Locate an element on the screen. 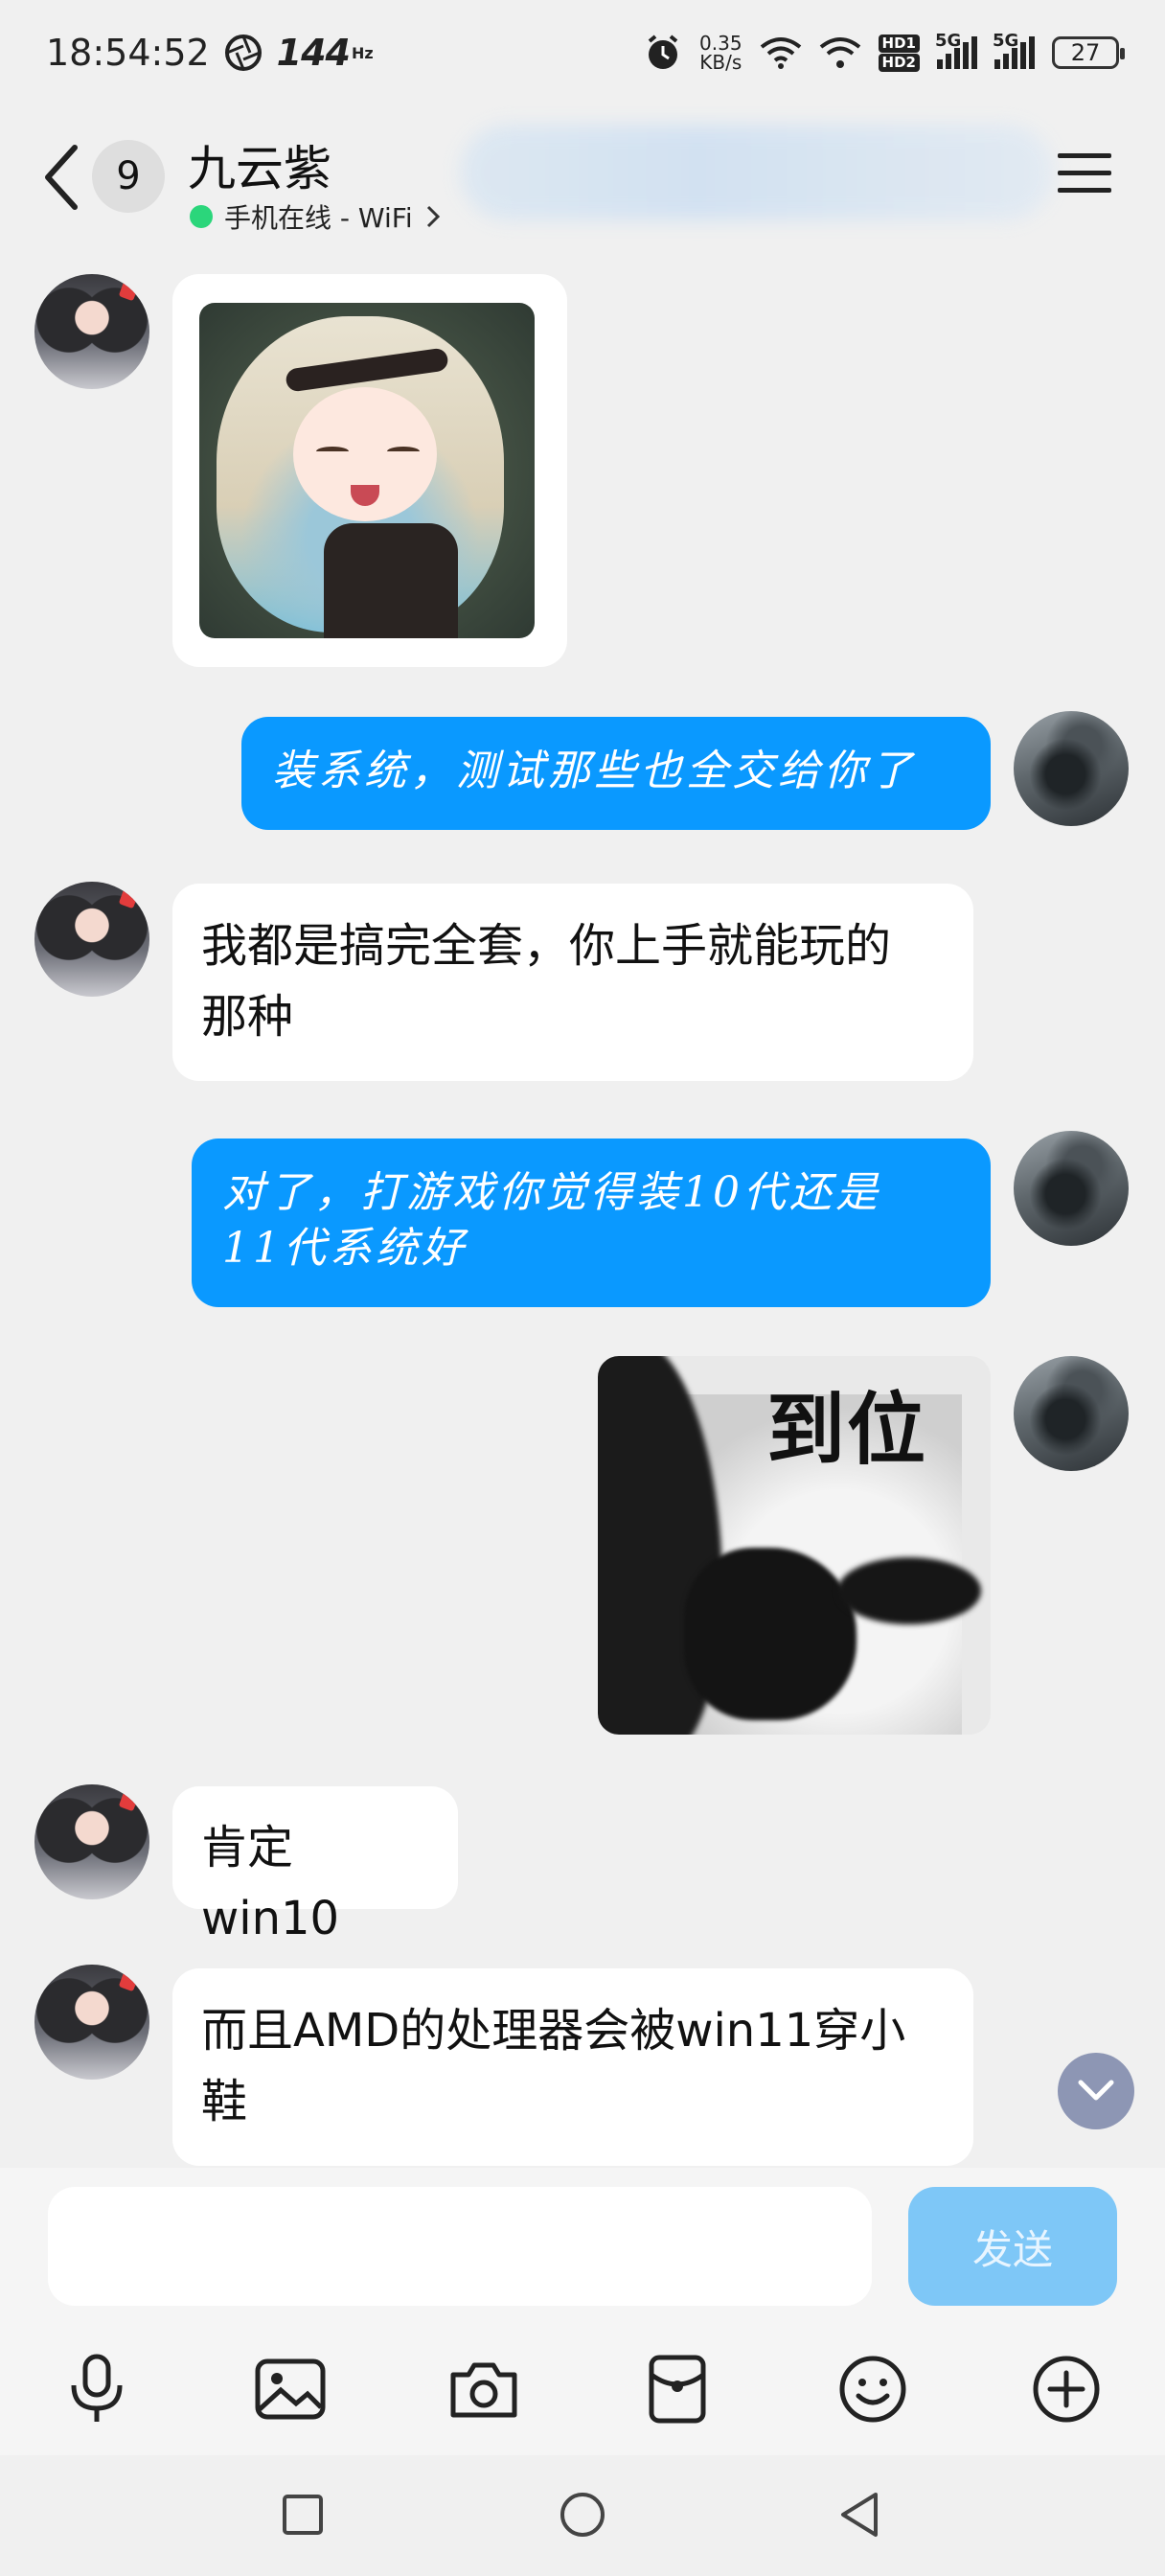 The height and width of the screenshot is (2576, 1165). unread-count: 9 is located at coordinates (129, 176).